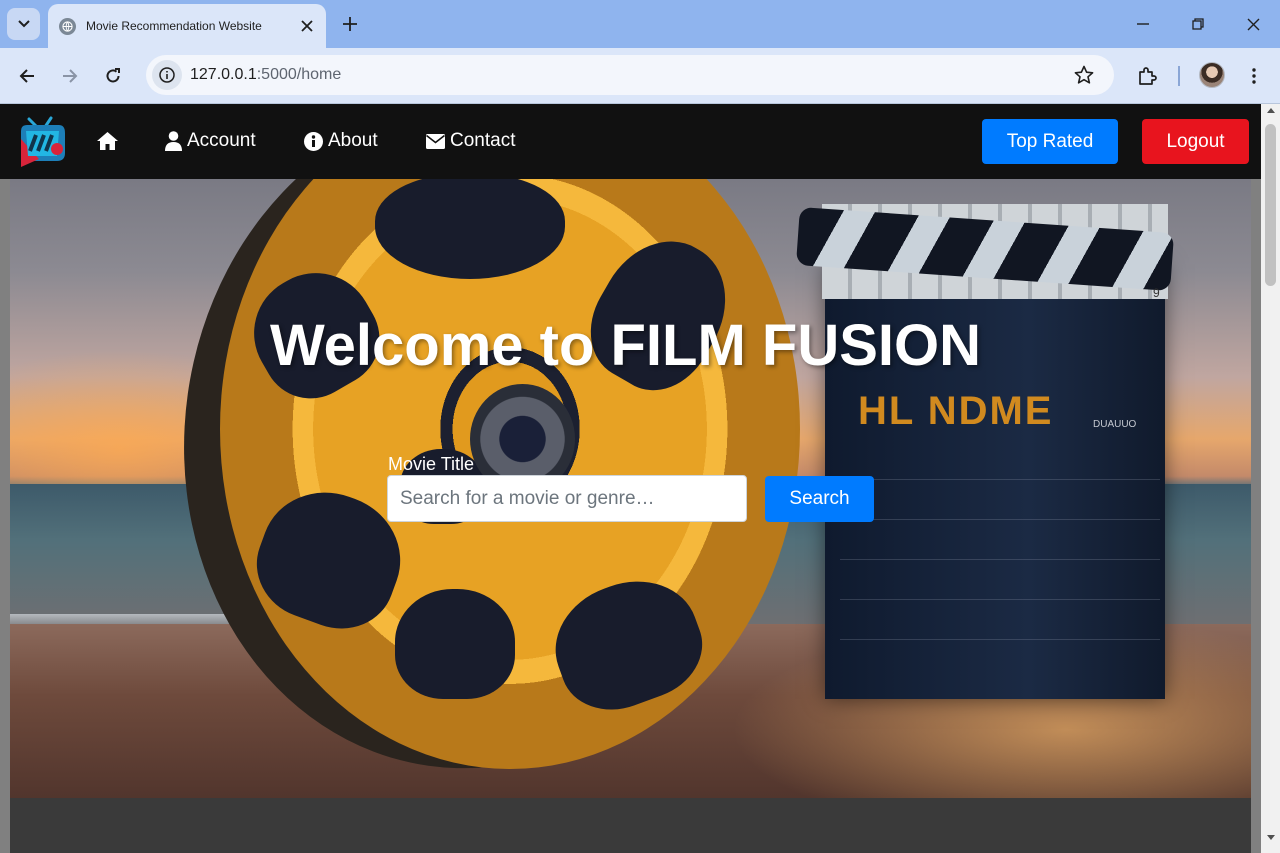 Image resolution: width=1280 pixels, height=853 pixels. Describe the element at coordinates (431, 464) in the screenshot. I see `movie-title-label: Movie Title` at that location.